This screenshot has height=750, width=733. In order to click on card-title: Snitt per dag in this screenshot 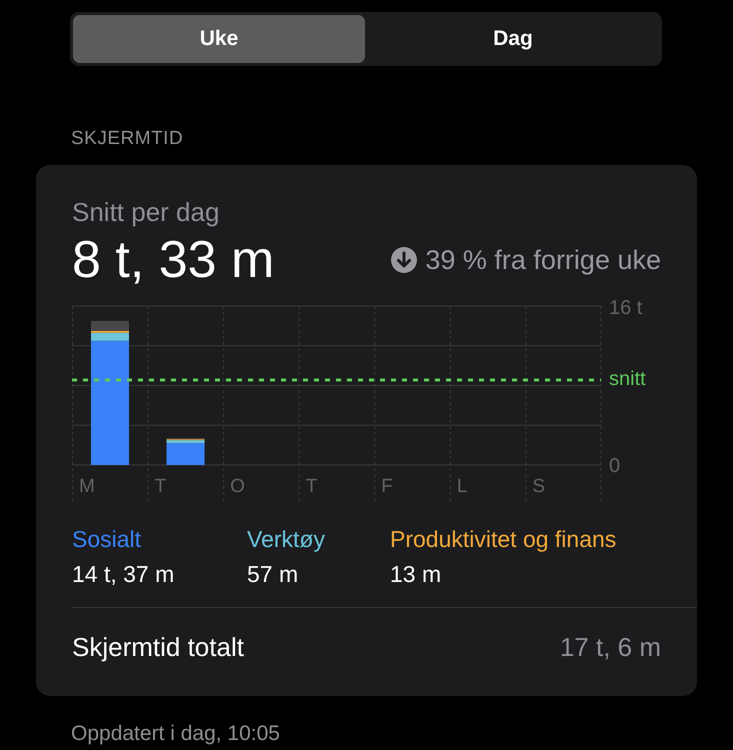, I will do `click(146, 212)`.